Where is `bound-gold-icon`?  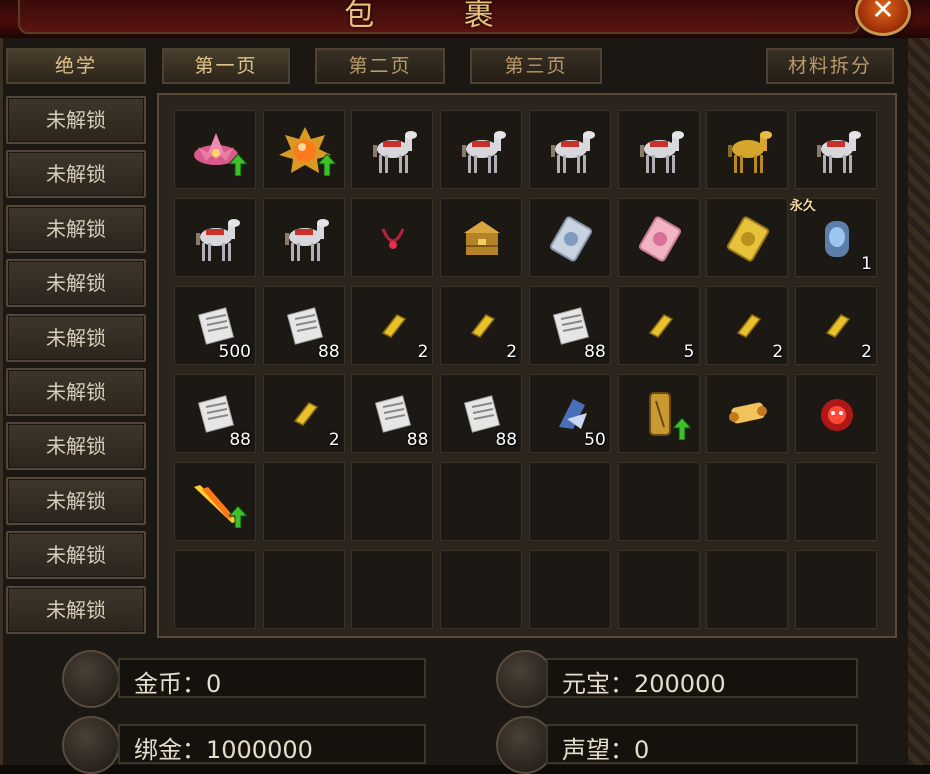 bound-gold-icon is located at coordinates (91, 745).